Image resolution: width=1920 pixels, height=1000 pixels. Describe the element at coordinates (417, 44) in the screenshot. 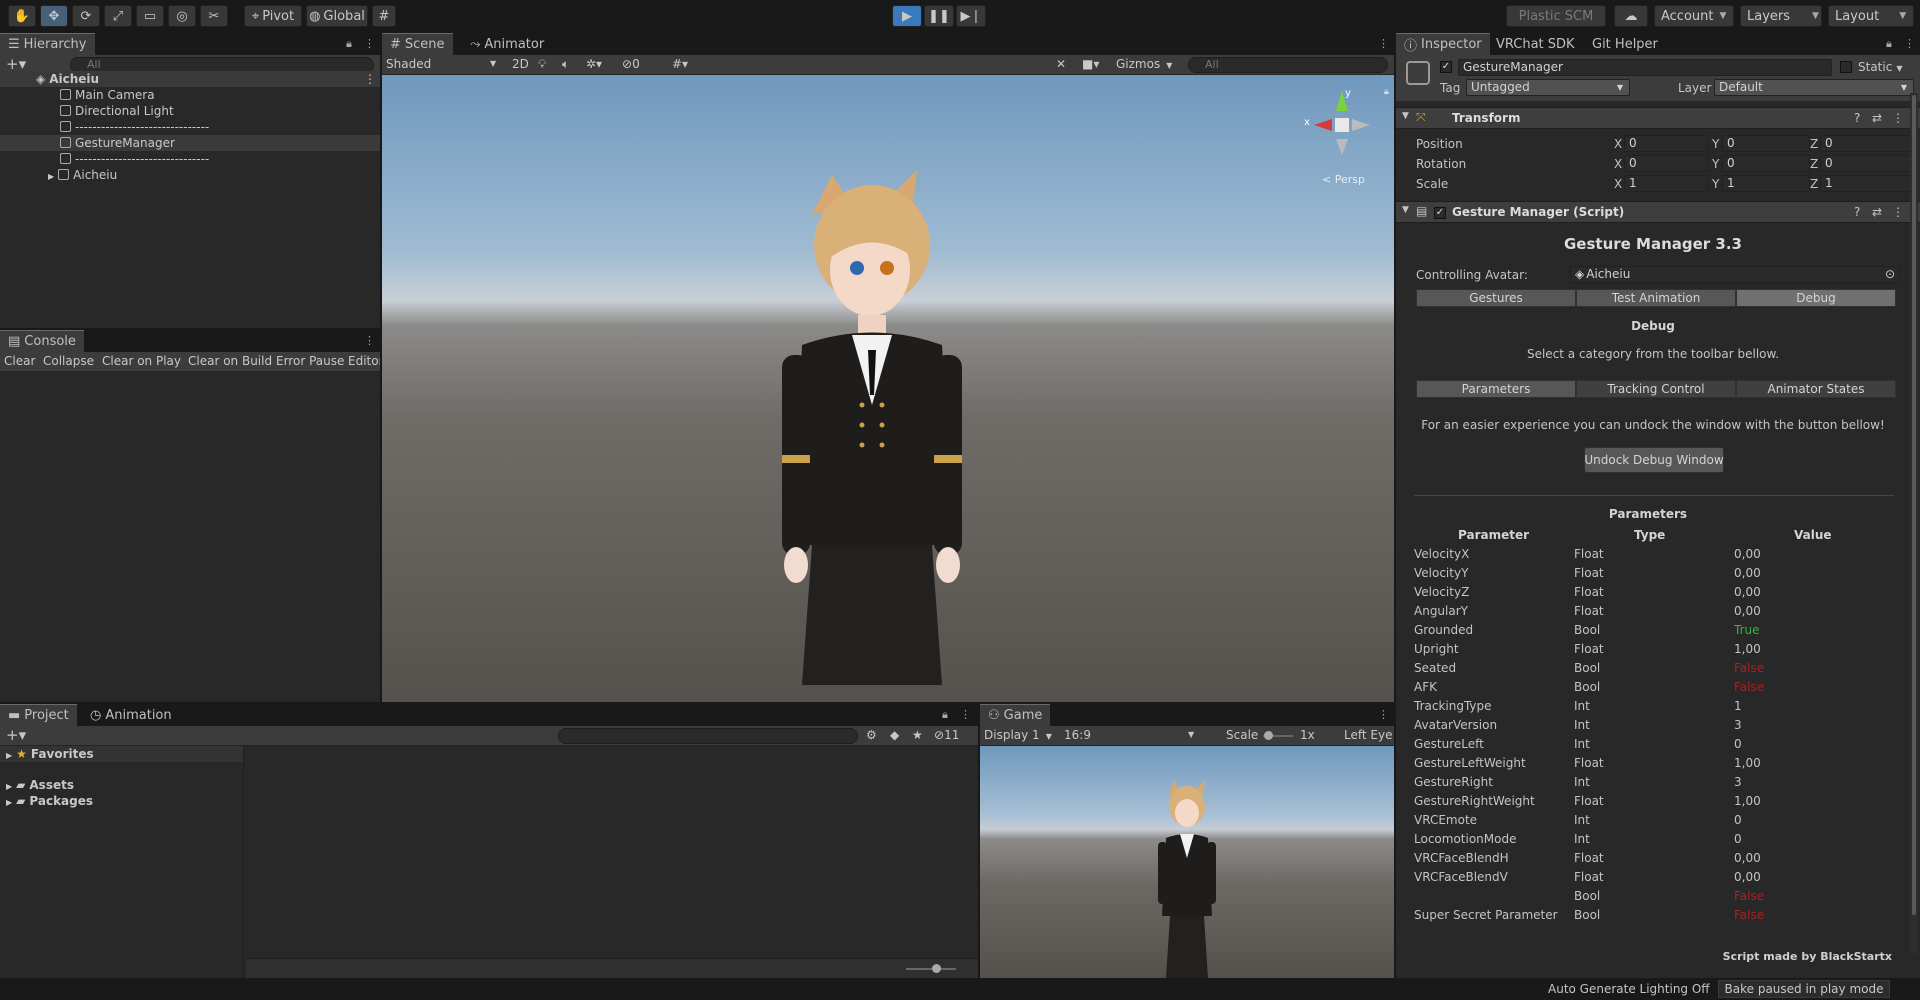

I see `tab-scene: # Scene` at that location.